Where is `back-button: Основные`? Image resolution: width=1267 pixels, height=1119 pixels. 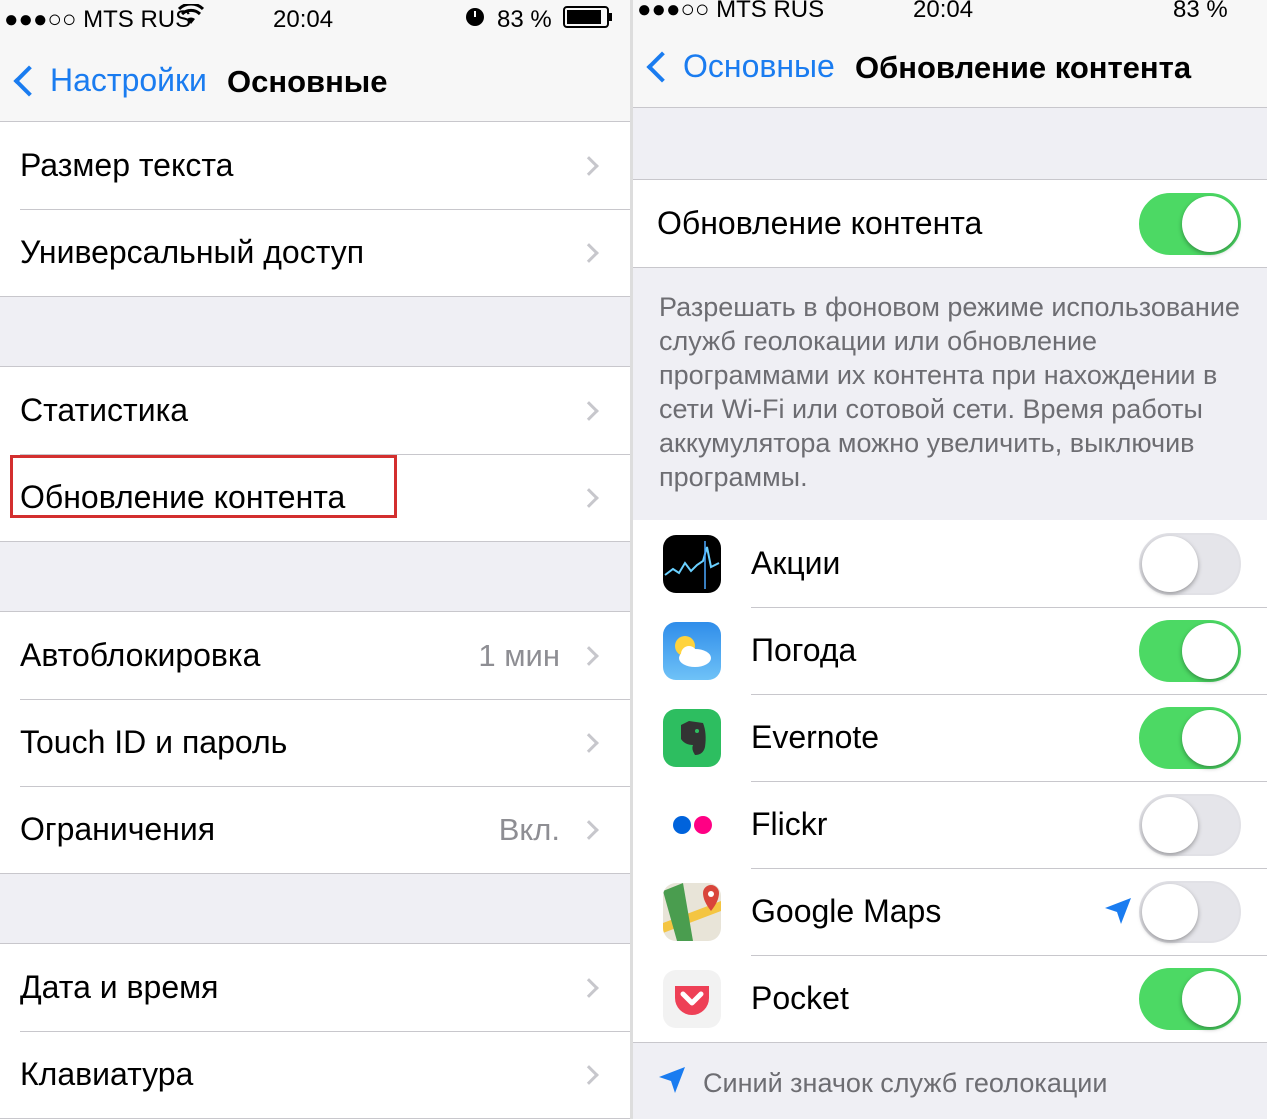
back-button: Основные is located at coordinates (737, 66).